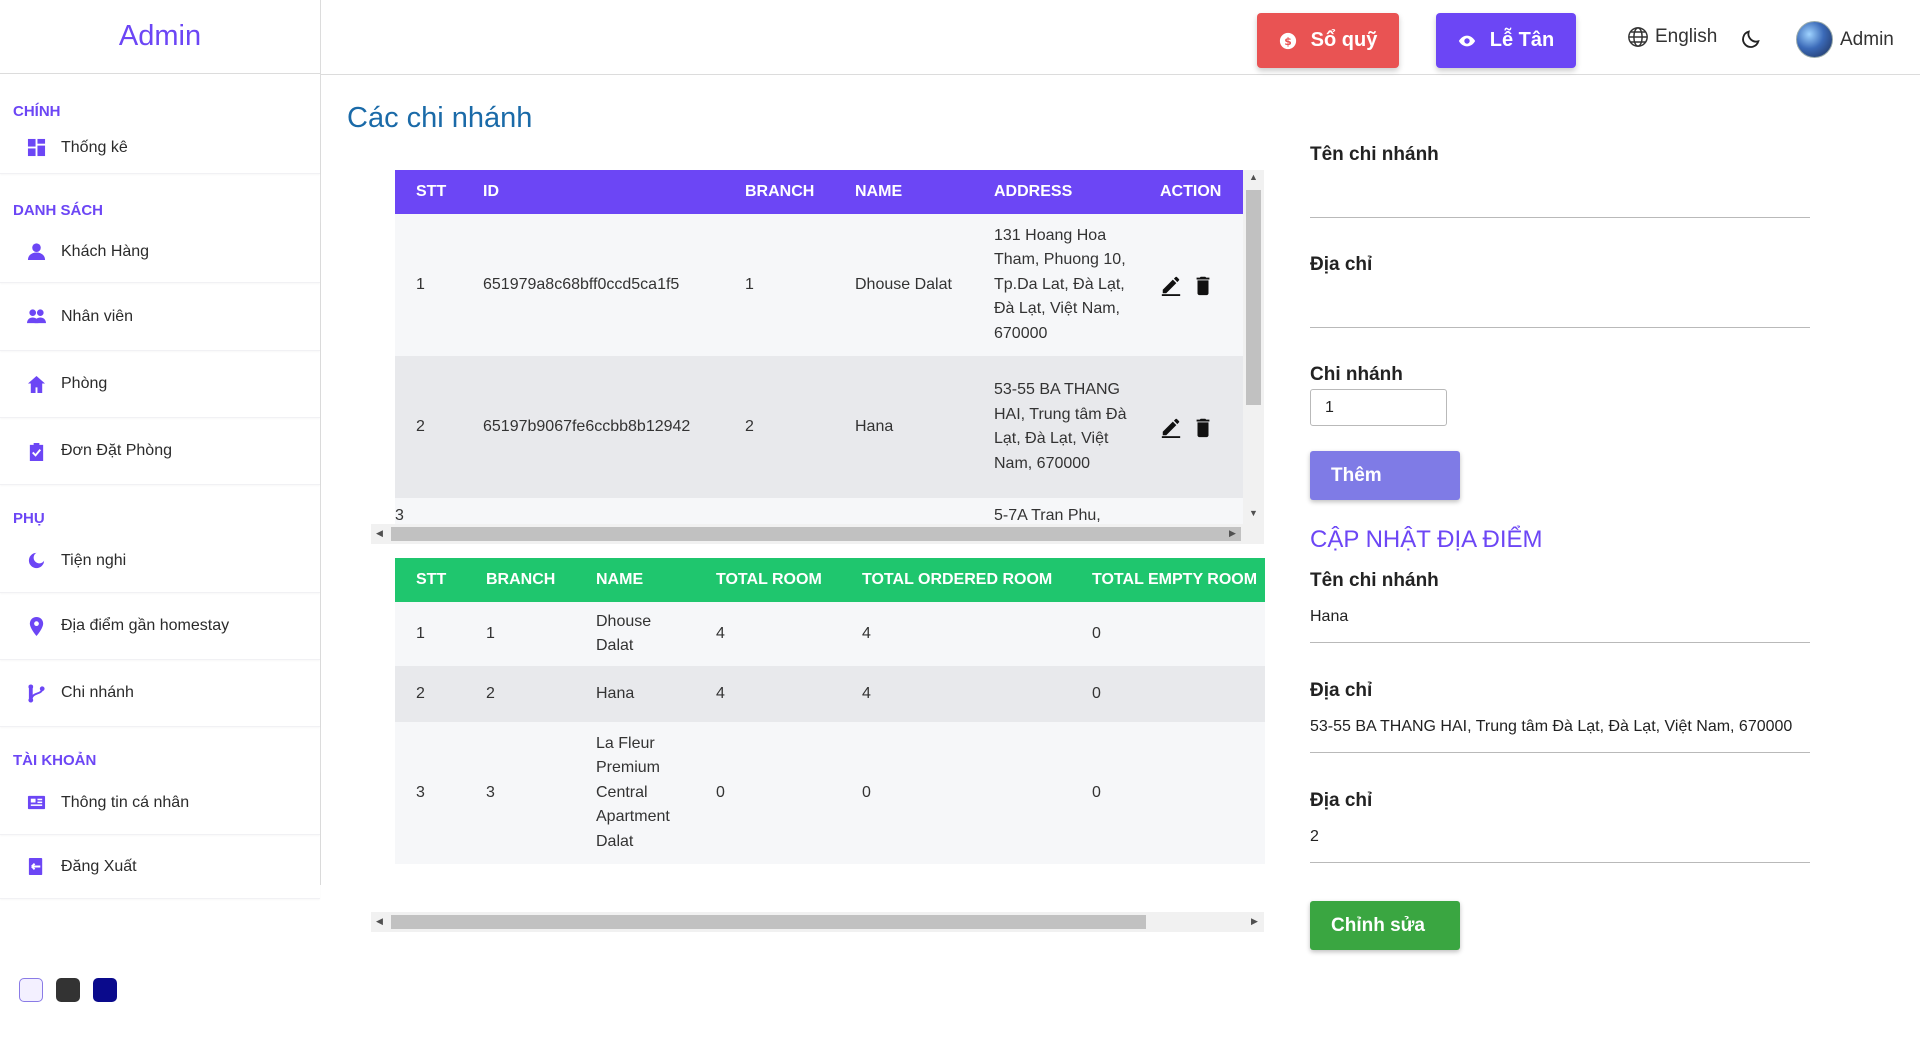 Image resolution: width=1920 pixels, height=1050 pixels. What do you see at coordinates (160, 867) in the screenshot?
I see `sidebar-item-logout: Đăng Xuất` at bounding box center [160, 867].